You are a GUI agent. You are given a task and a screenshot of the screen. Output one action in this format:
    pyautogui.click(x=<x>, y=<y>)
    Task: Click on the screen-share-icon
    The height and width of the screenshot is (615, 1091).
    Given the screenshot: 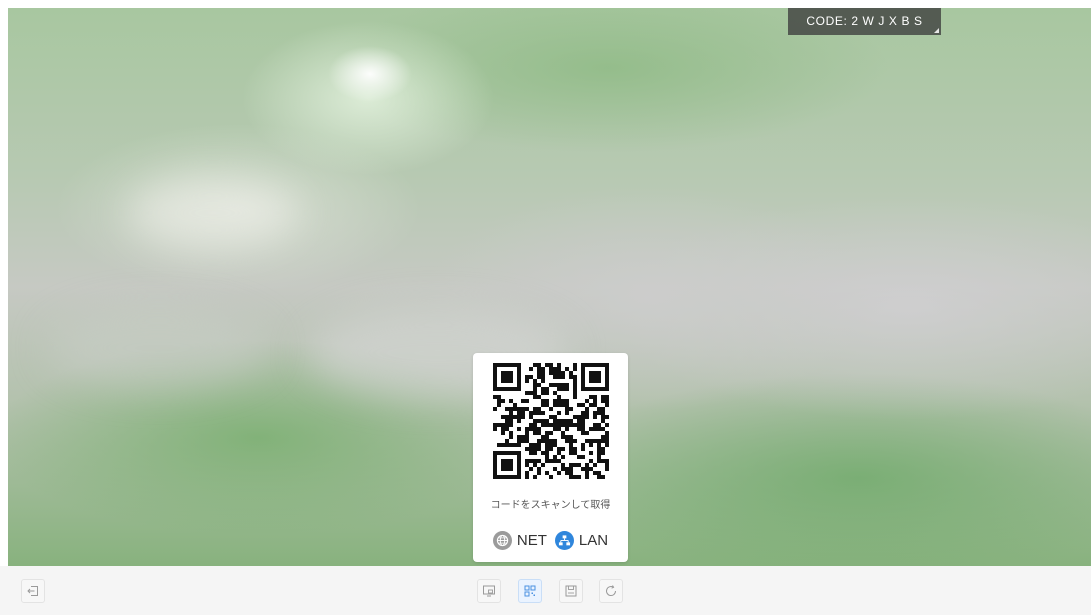 What is the action you would take?
    pyautogui.click(x=489, y=591)
    